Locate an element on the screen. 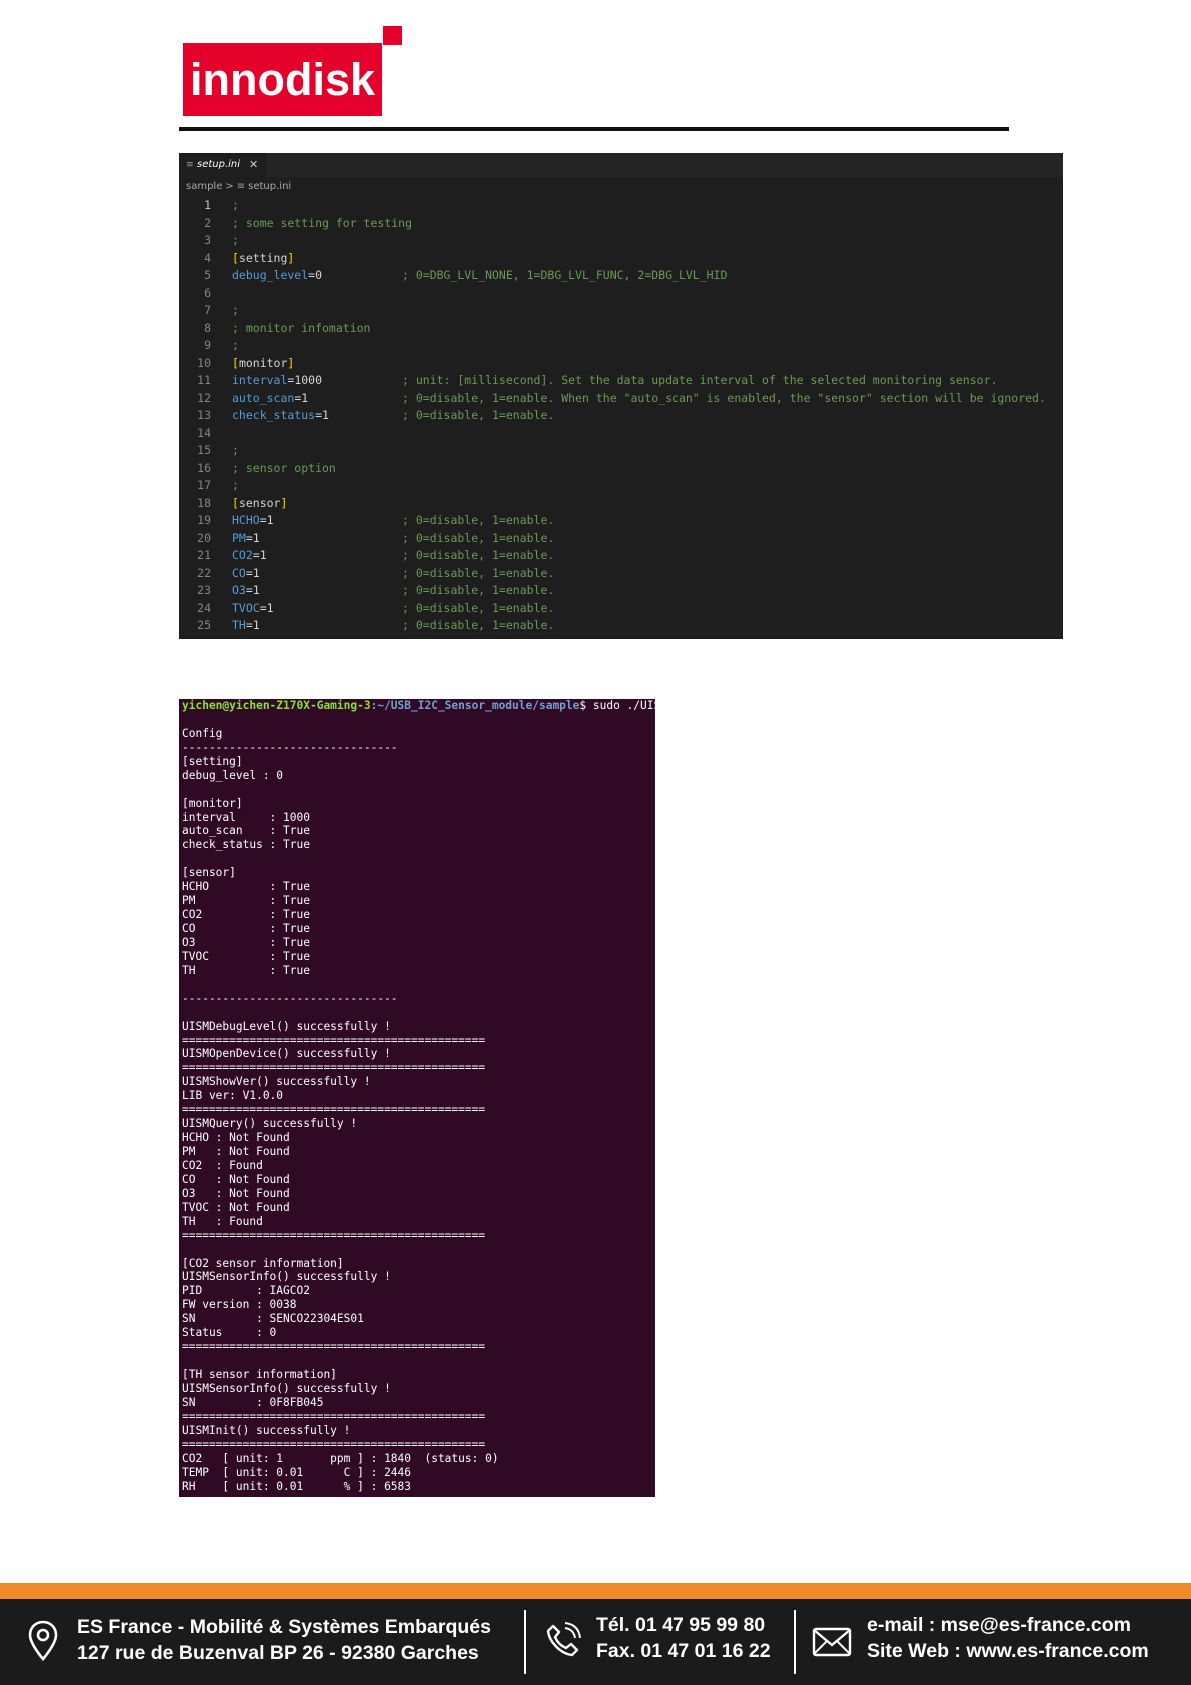 This screenshot has width=1191, height=1685. code-line: 17; is located at coordinates (621, 486).